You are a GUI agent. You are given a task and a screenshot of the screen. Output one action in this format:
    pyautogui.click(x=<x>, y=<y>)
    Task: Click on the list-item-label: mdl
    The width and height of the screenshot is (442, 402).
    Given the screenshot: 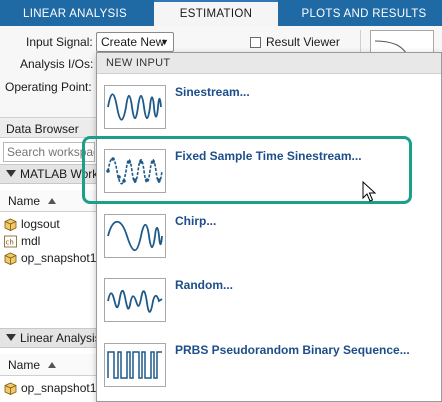 What is the action you would take?
    pyautogui.click(x=31, y=241)
    